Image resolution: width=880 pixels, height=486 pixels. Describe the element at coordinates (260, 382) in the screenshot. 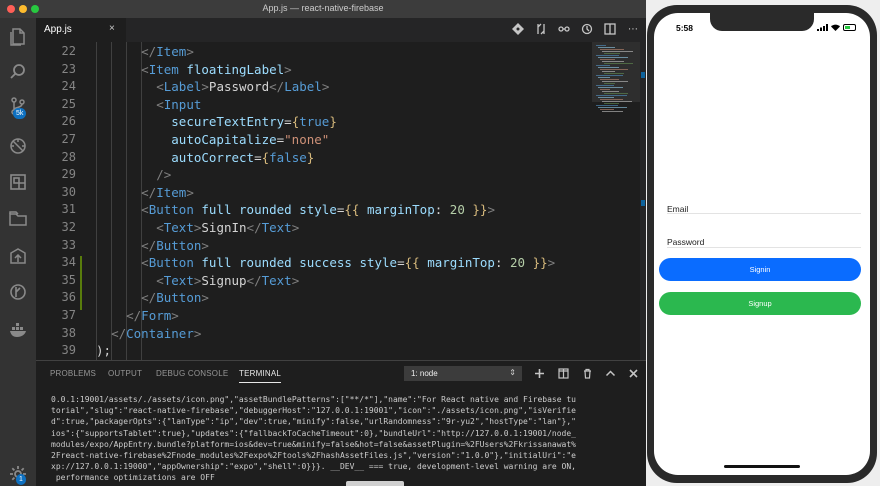

I see `active-tab-underline` at that location.